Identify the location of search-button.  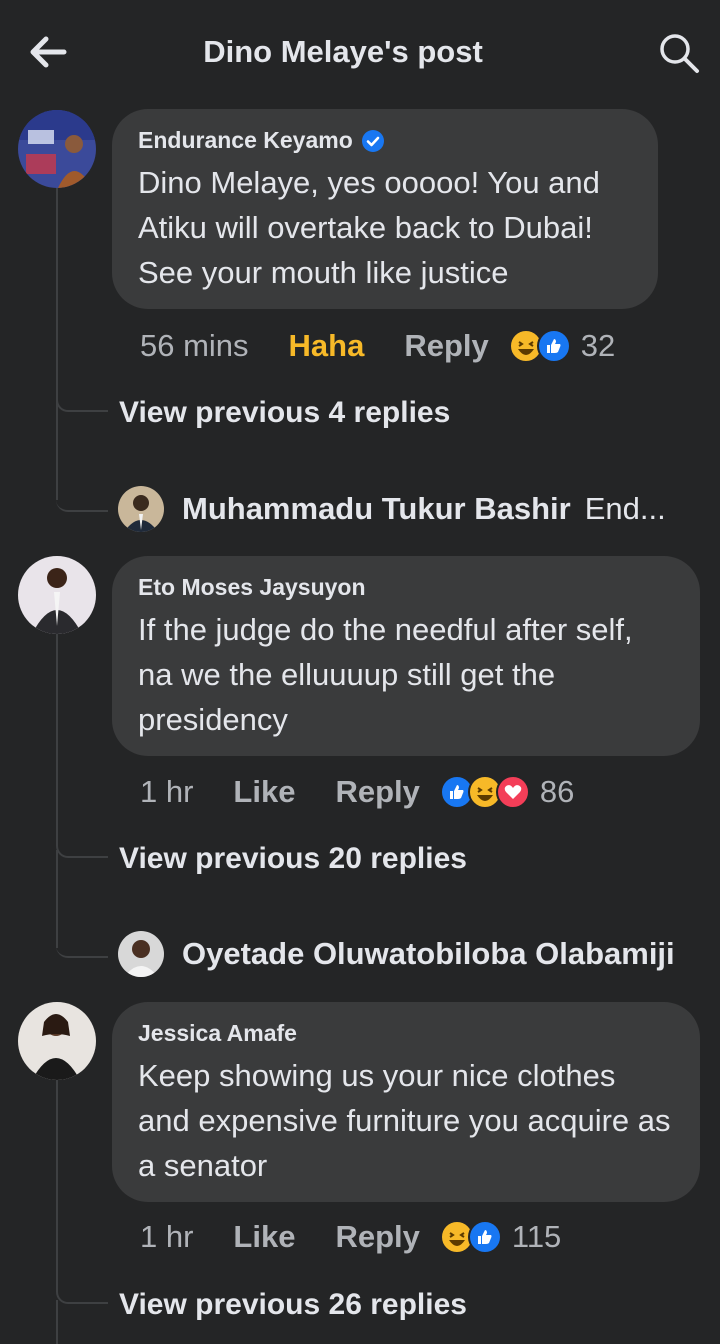
(679, 53).